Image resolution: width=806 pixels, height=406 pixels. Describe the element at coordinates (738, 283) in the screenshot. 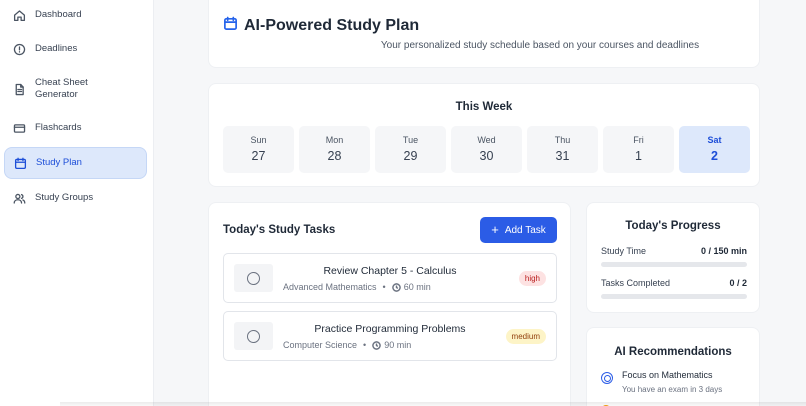

I see `tasks-completed-value: 0 / 2` at that location.